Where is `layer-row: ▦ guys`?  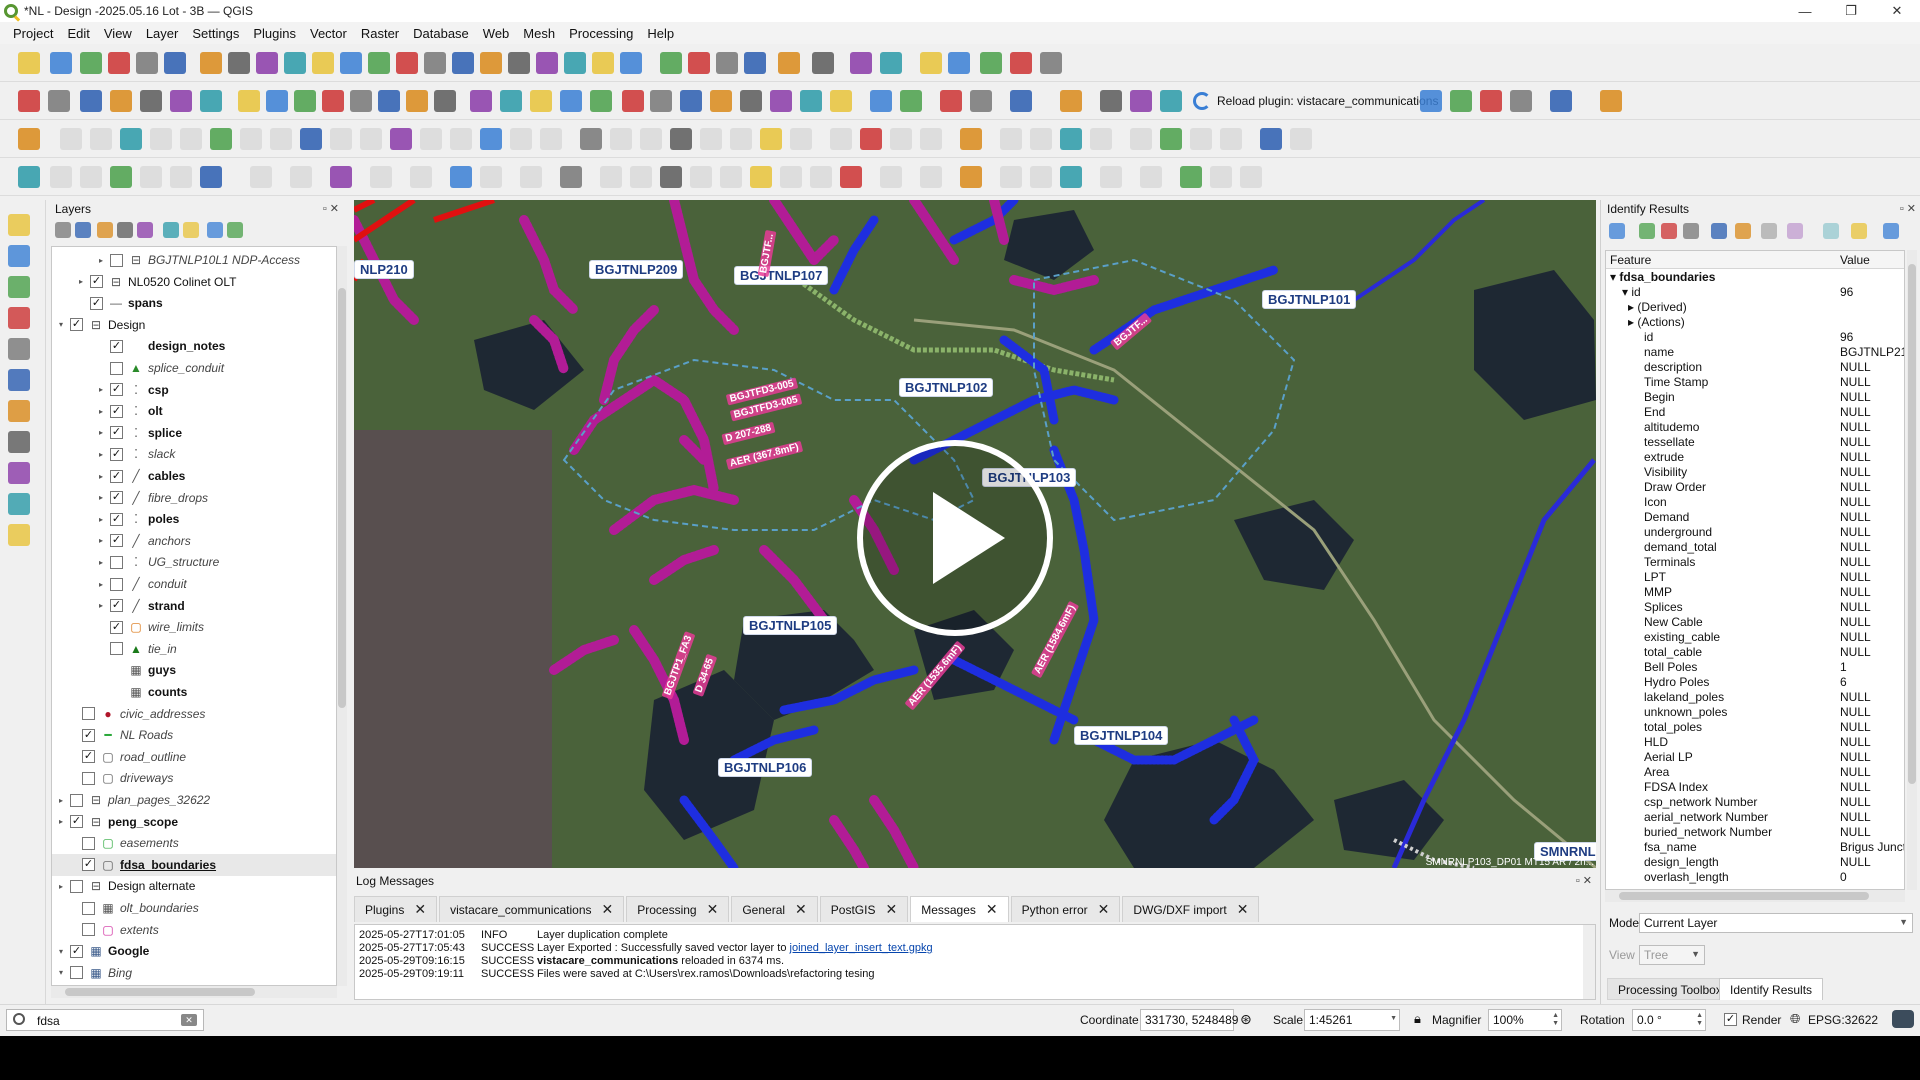
layer-row: ▦ guys is located at coordinates (194, 670).